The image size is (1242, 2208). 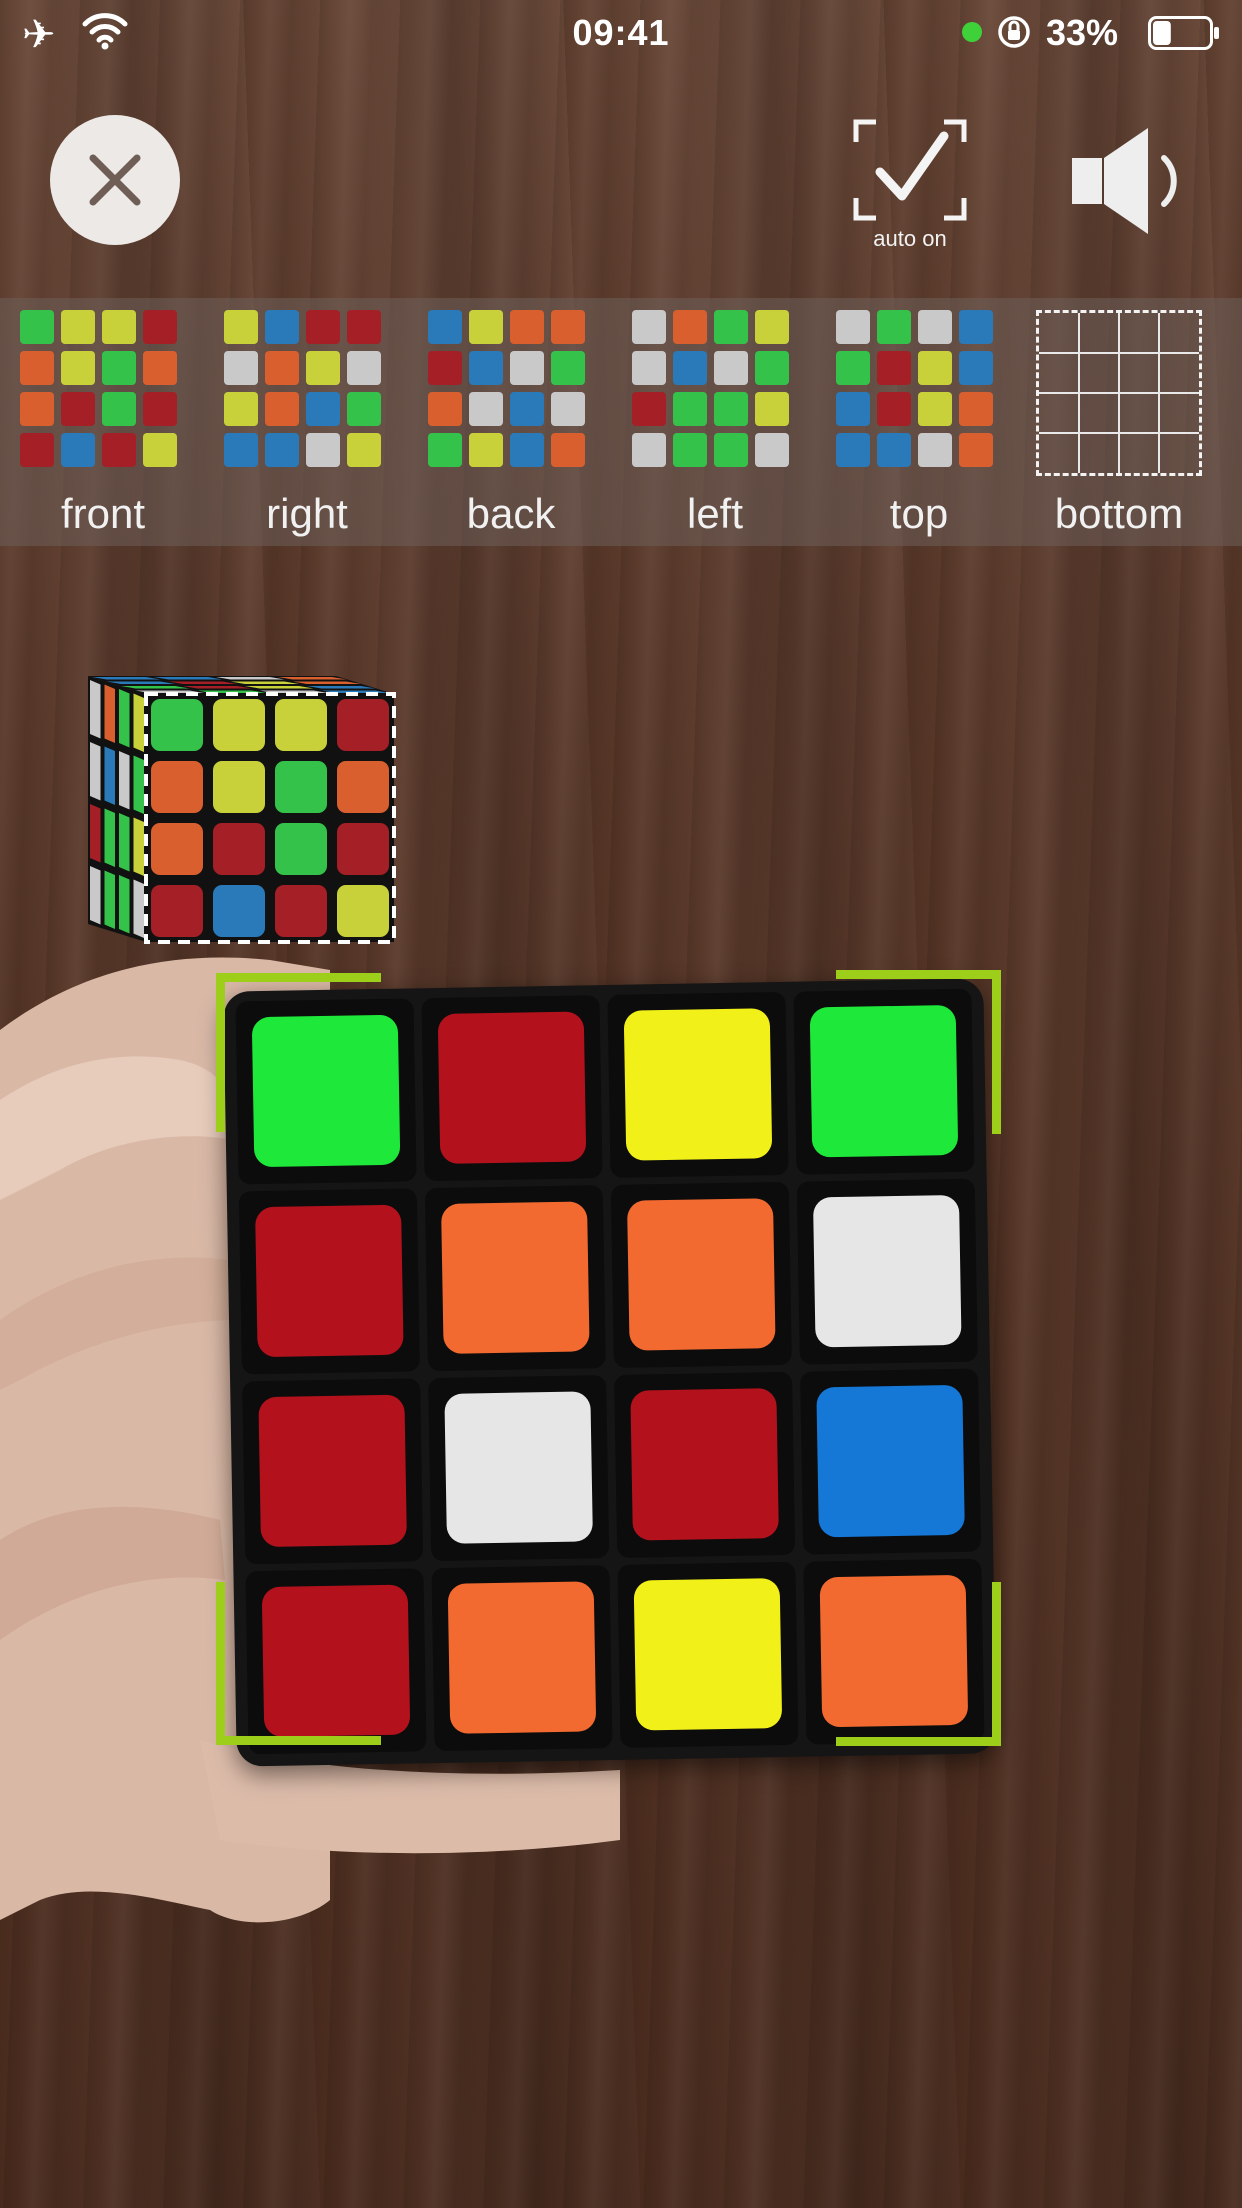 I want to click on auto-capture-toggle: auto on, so click(x=910, y=184).